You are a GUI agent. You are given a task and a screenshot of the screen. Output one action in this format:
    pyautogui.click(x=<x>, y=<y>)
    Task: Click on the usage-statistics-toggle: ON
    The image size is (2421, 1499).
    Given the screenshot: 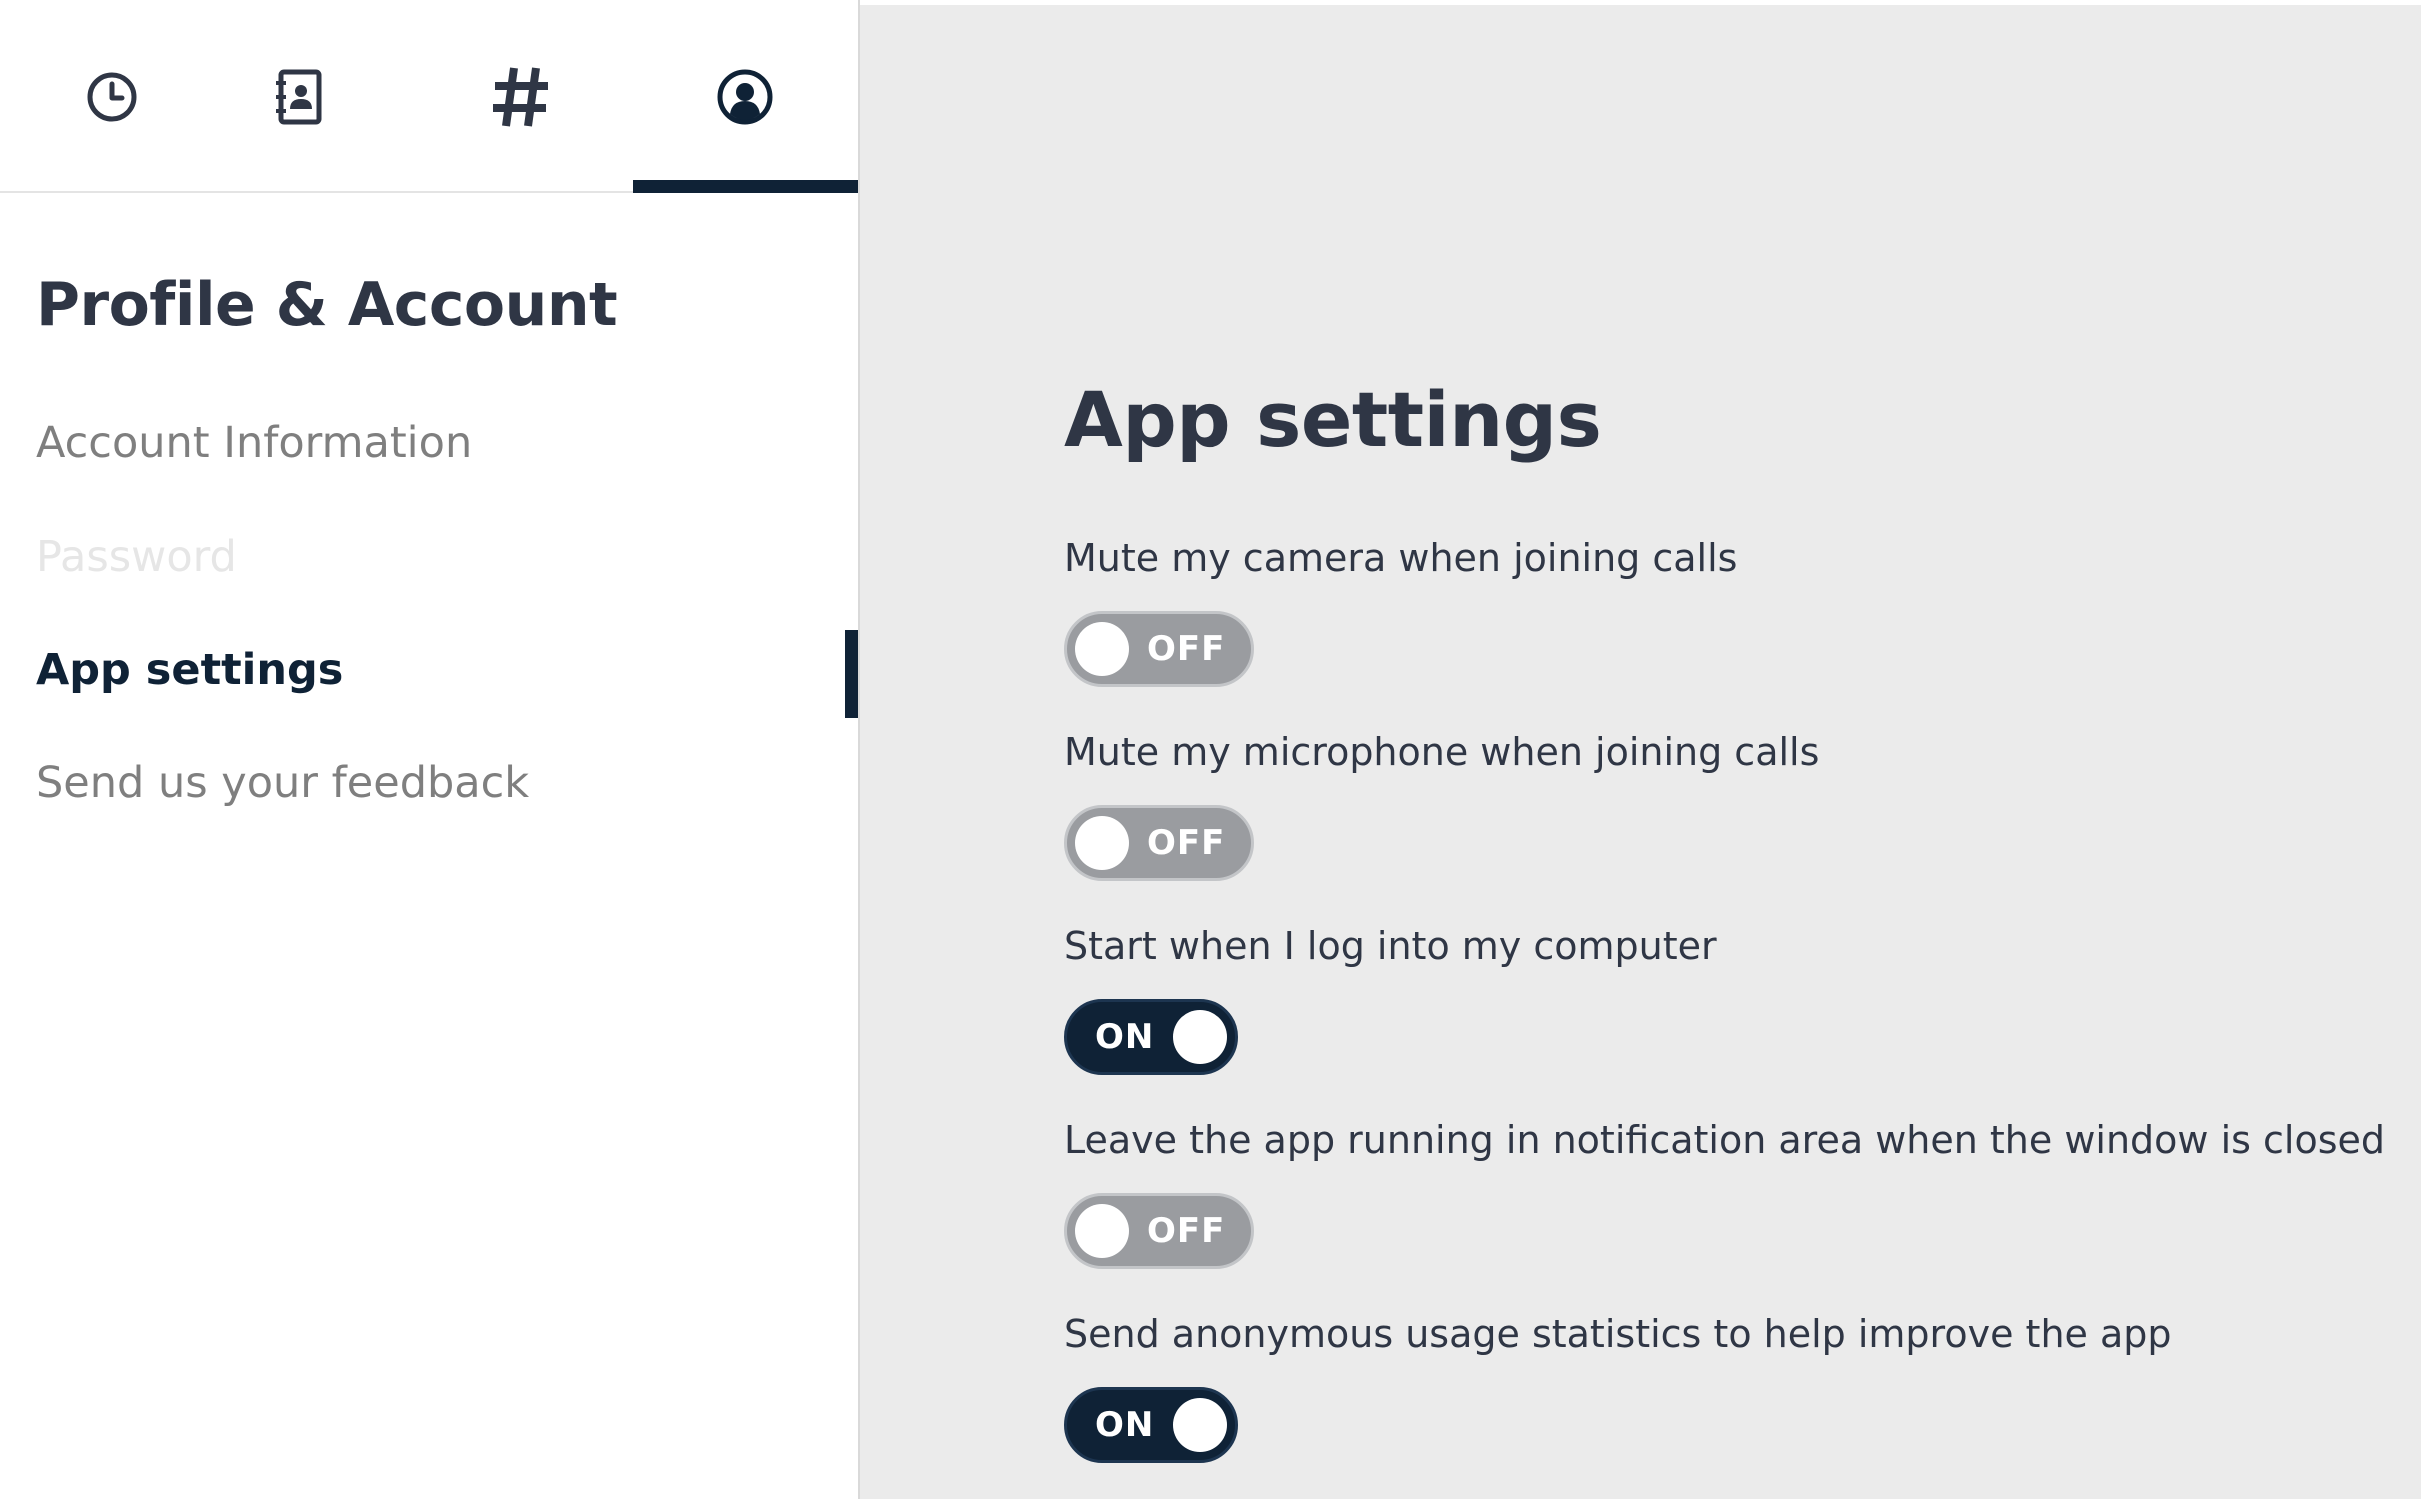 What is the action you would take?
    pyautogui.click(x=1151, y=1425)
    